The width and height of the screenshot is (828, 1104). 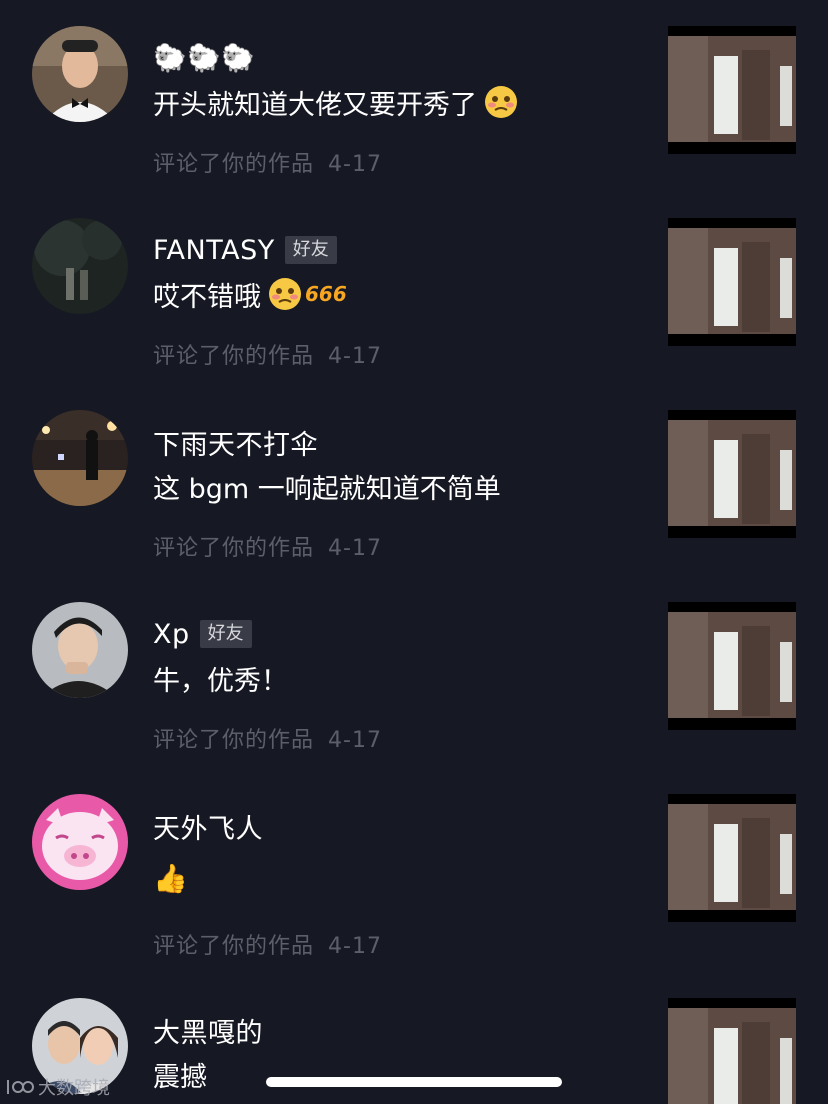 What do you see at coordinates (220, 681) in the screenshot?
I see `comment-text: 牛，优秀！` at bounding box center [220, 681].